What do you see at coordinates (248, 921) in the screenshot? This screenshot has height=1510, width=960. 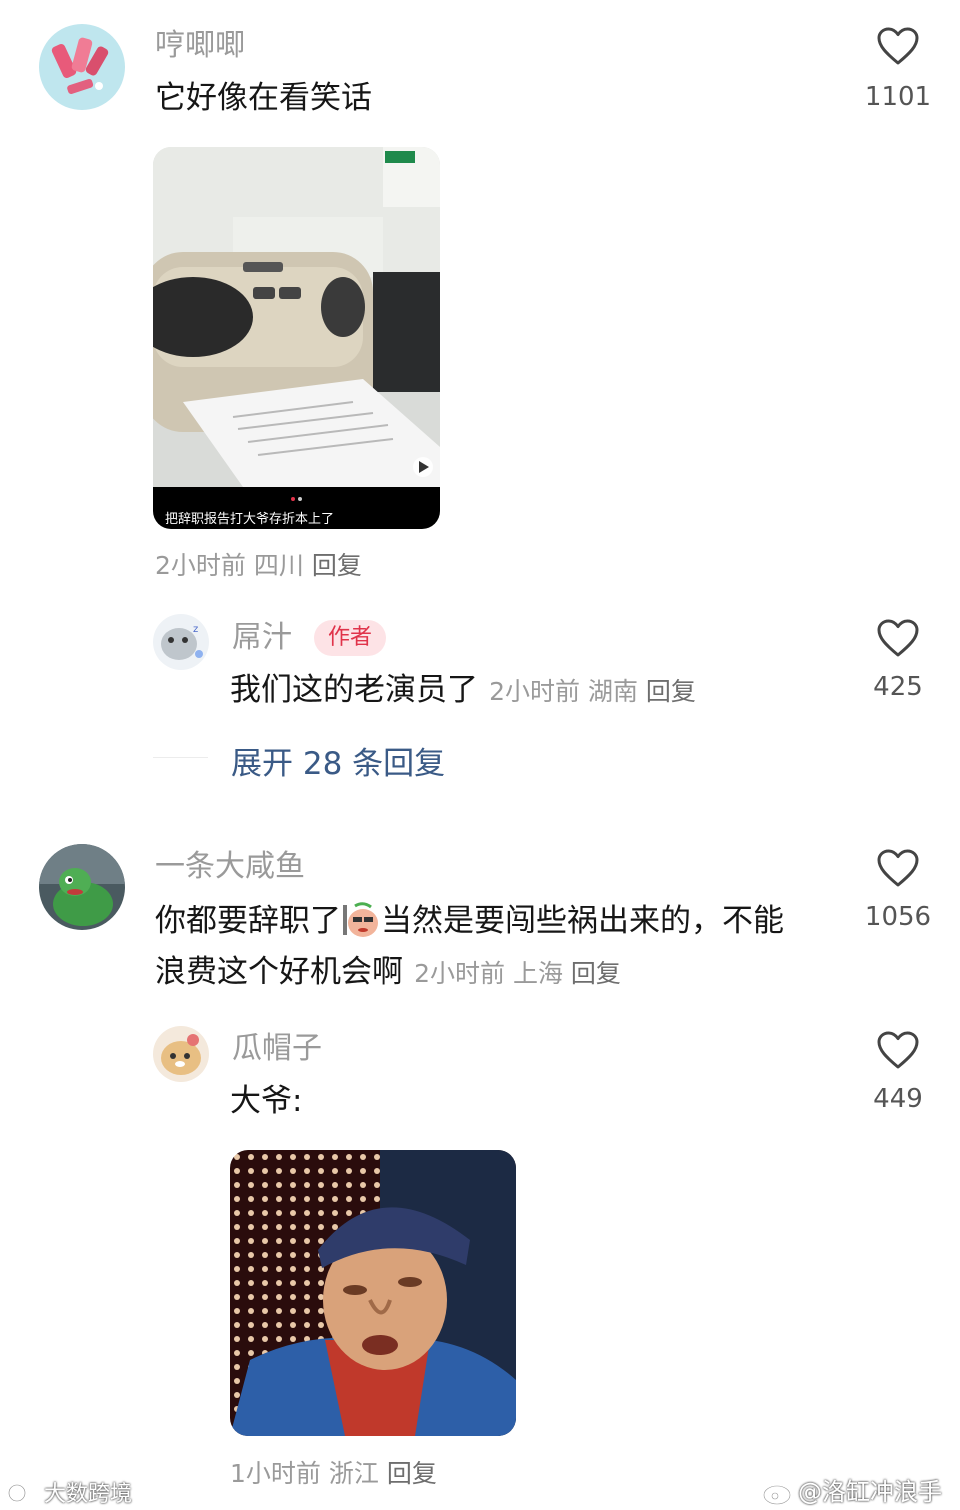 I see `comment-text-part: 你都要辞职了` at bounding box center [248, 921].